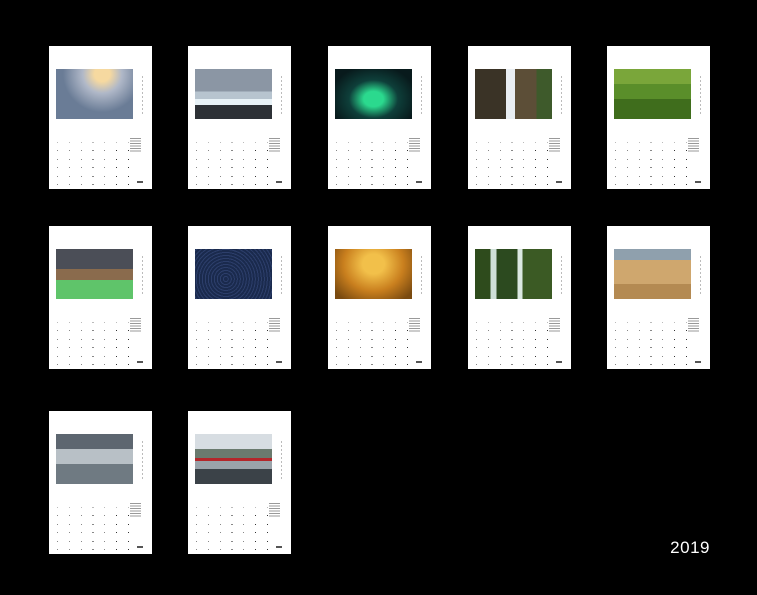  I want to click on waterfall-in-cave-photo, so click(513, 94).